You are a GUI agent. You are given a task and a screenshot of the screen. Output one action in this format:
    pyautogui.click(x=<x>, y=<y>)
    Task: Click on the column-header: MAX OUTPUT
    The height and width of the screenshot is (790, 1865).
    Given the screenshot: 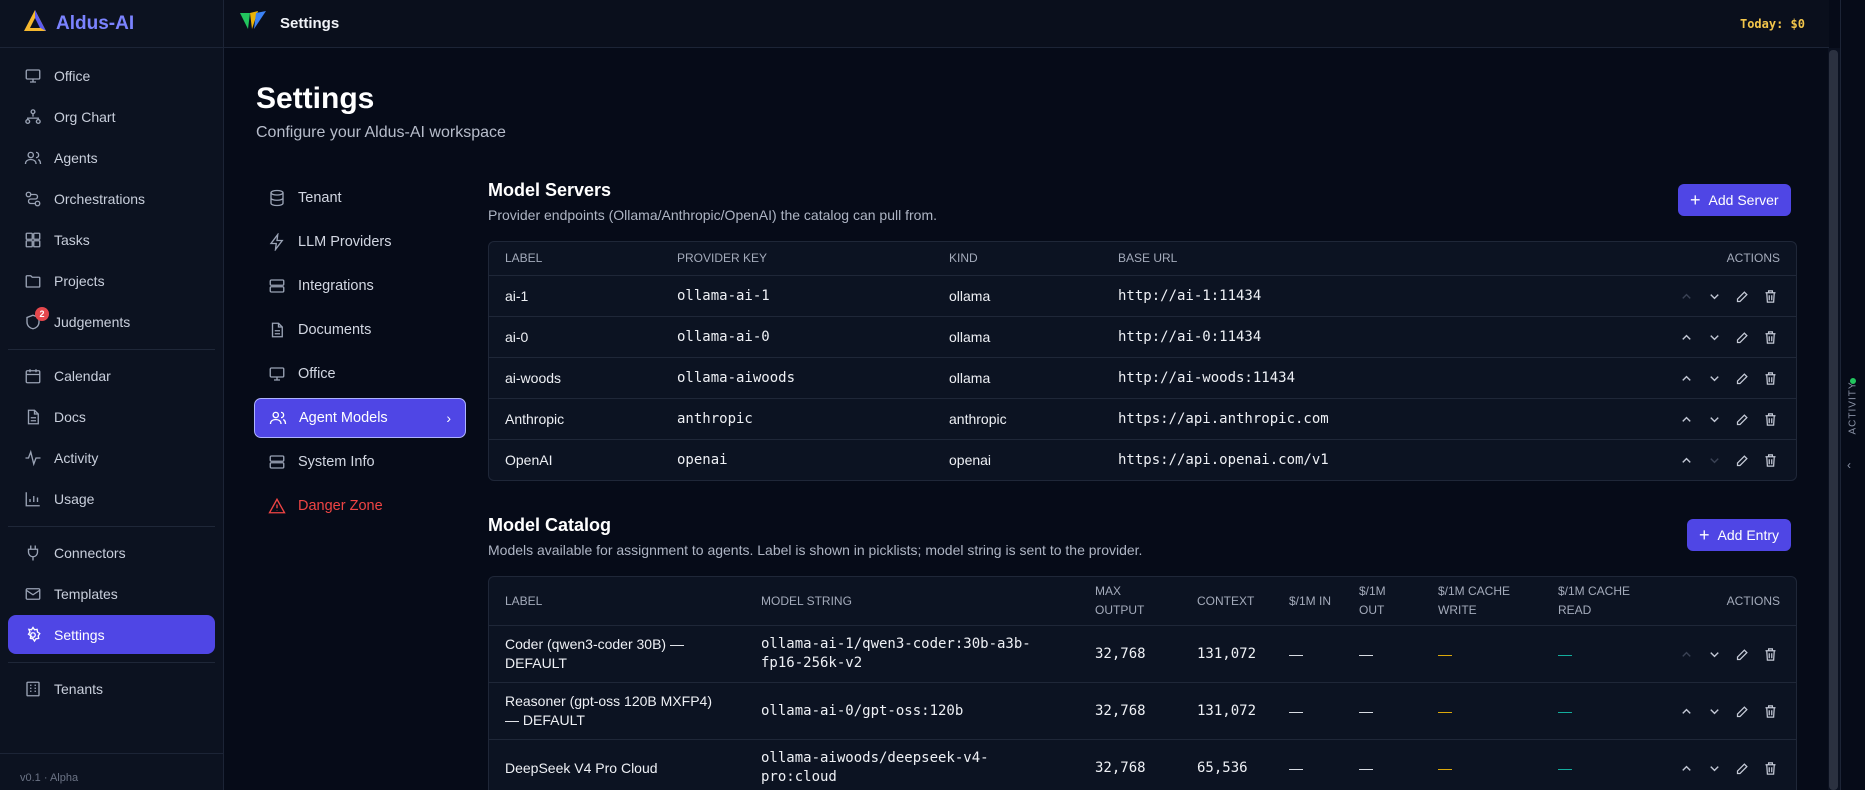 What is the action you would take?
    pyautogui.click(x=1120, y=600)
    